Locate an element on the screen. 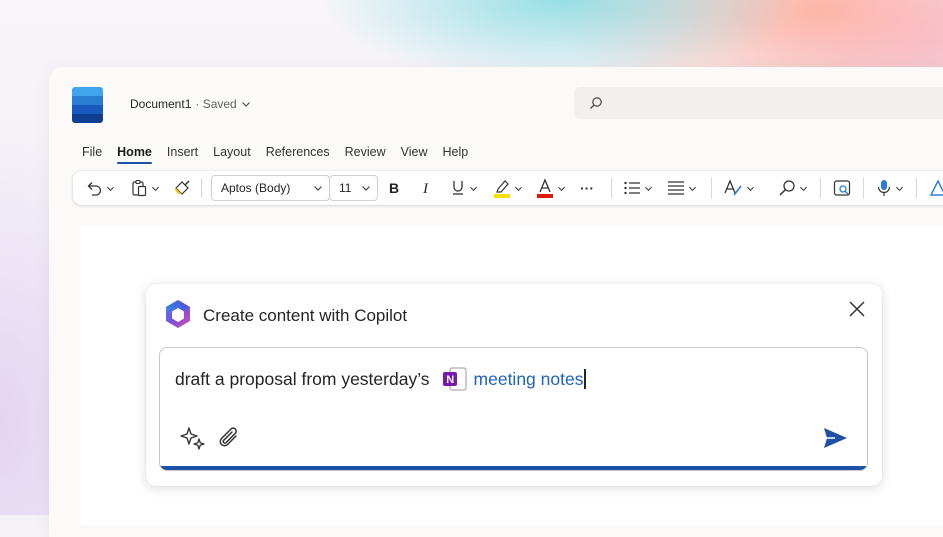 The image size is (943, 537). font-color-icon is located at coordinates (545, 188).